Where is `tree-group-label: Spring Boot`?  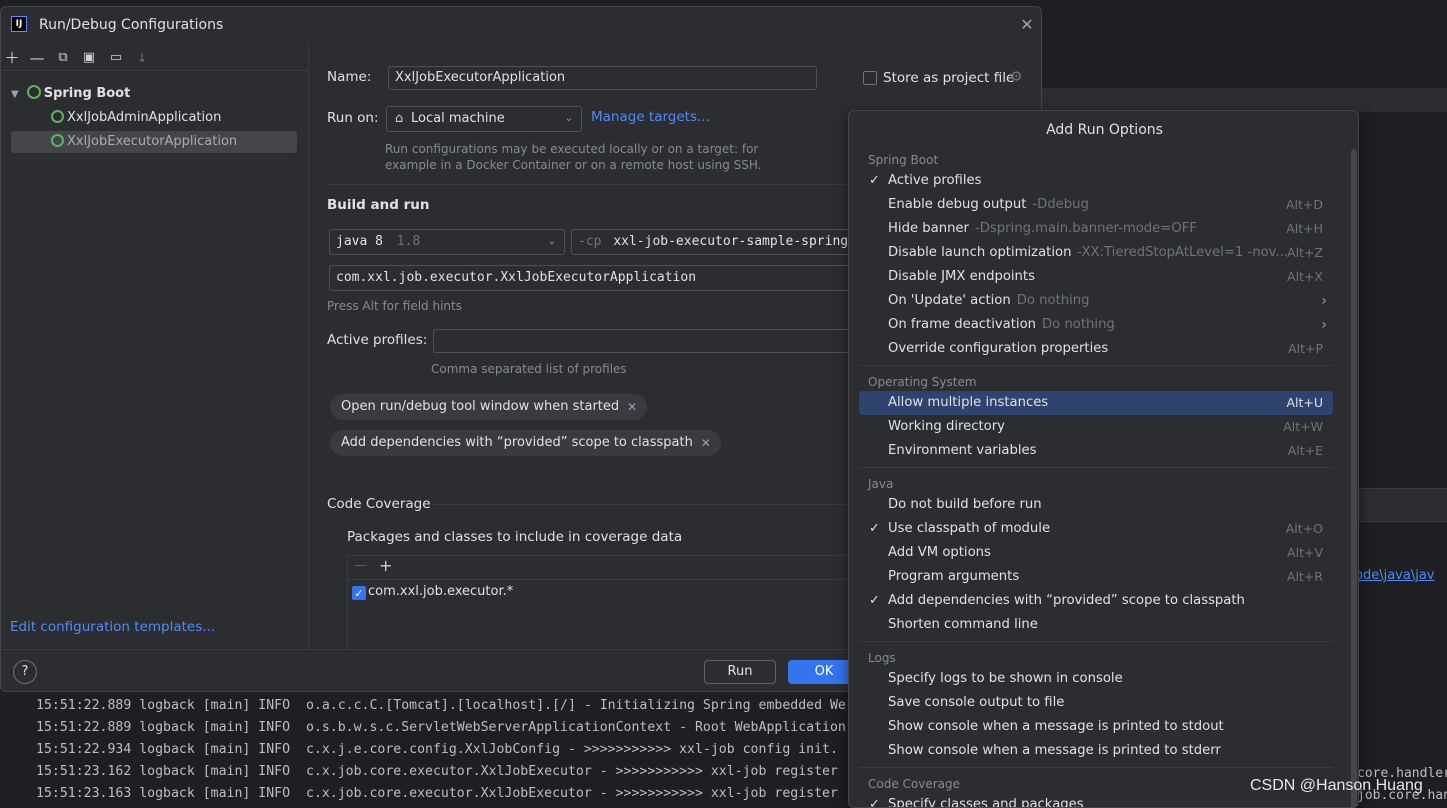
tree-group-label: Spring Boot is located at coordinates (87, 93).